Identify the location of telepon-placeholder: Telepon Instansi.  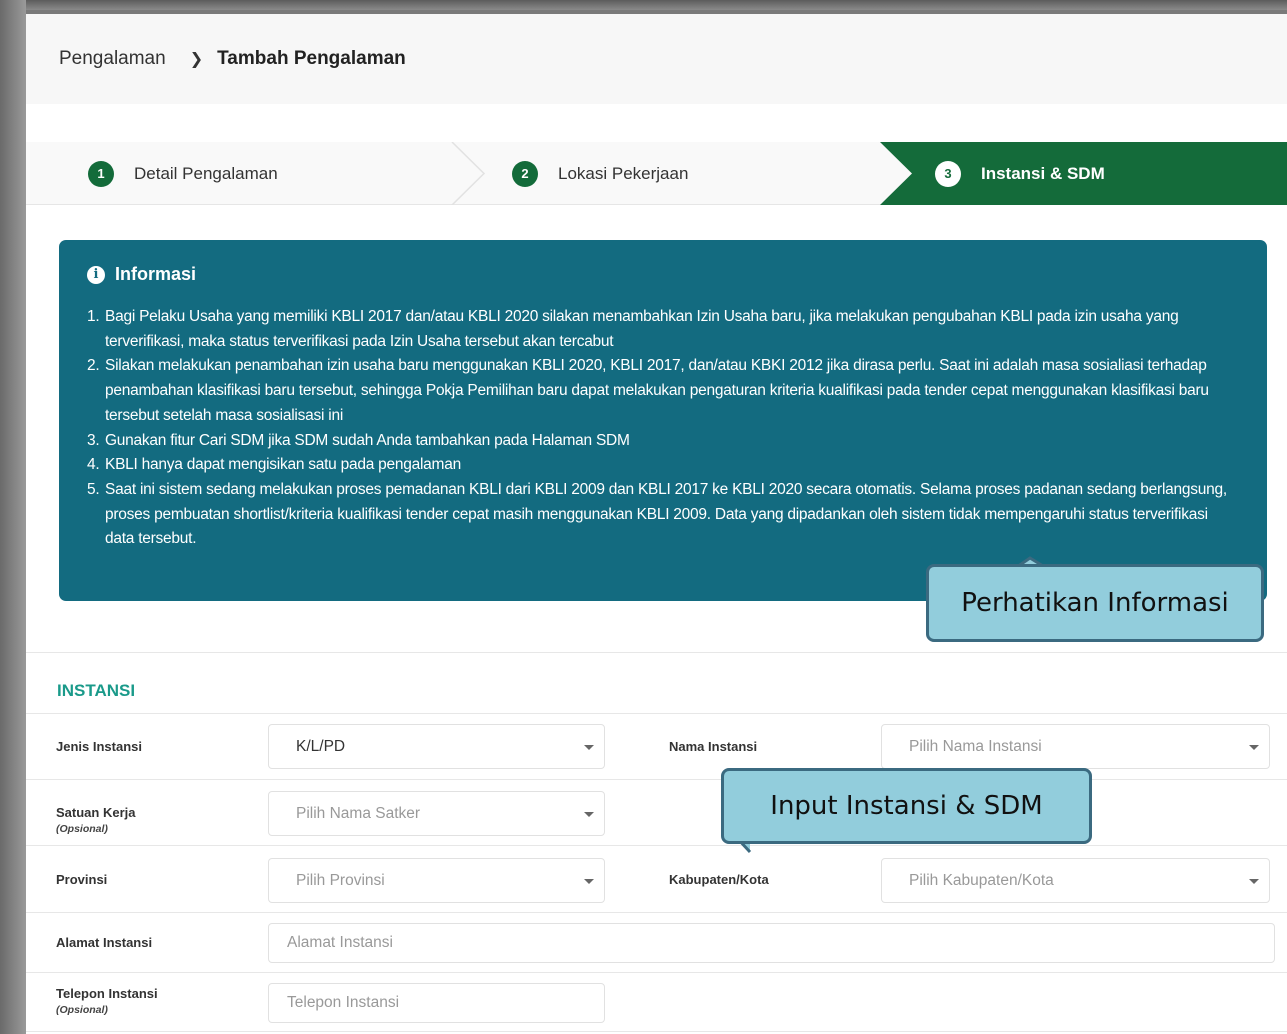
(343, 1002).